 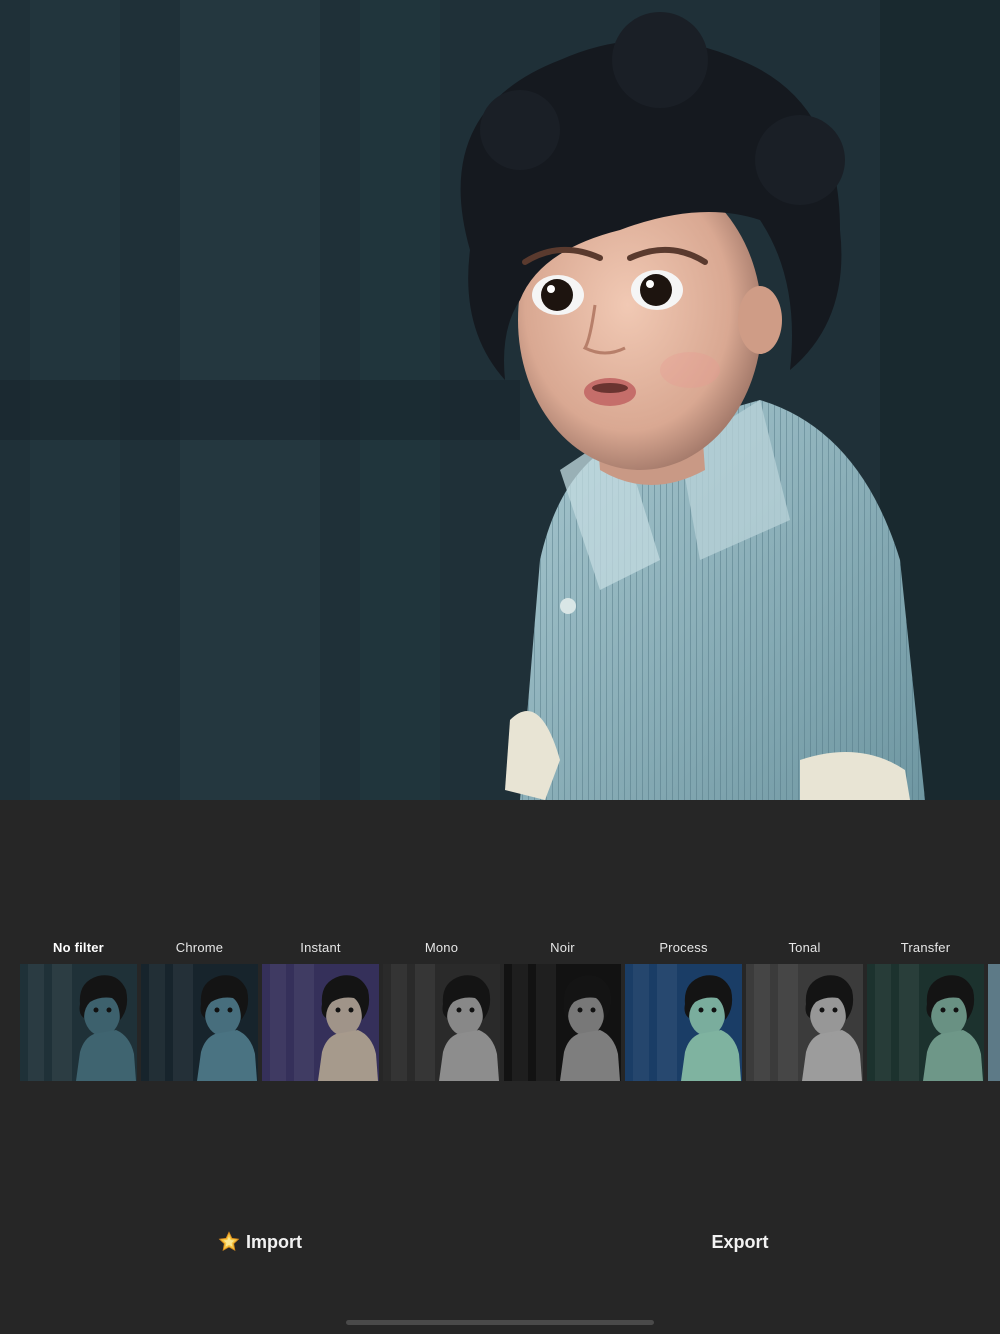 I want to click on filter-item-instant: Instant, so click(x=320, y=1009).